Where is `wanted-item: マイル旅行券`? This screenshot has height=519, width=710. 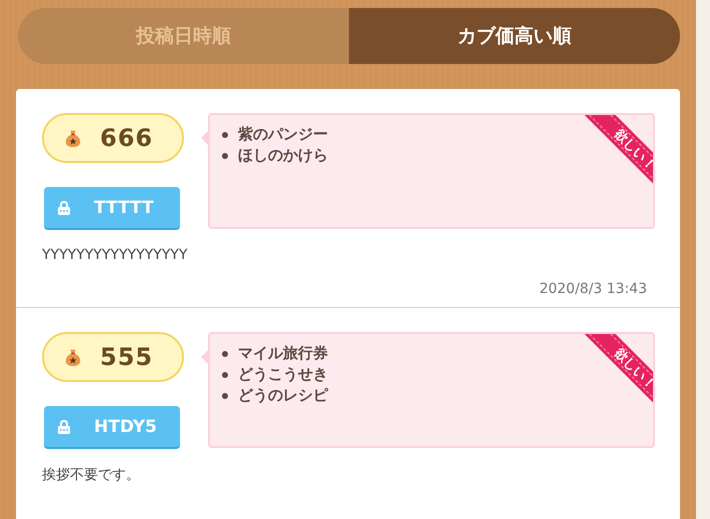 wanted-item: マイル旅行券 is located at coordinates (283, 353).